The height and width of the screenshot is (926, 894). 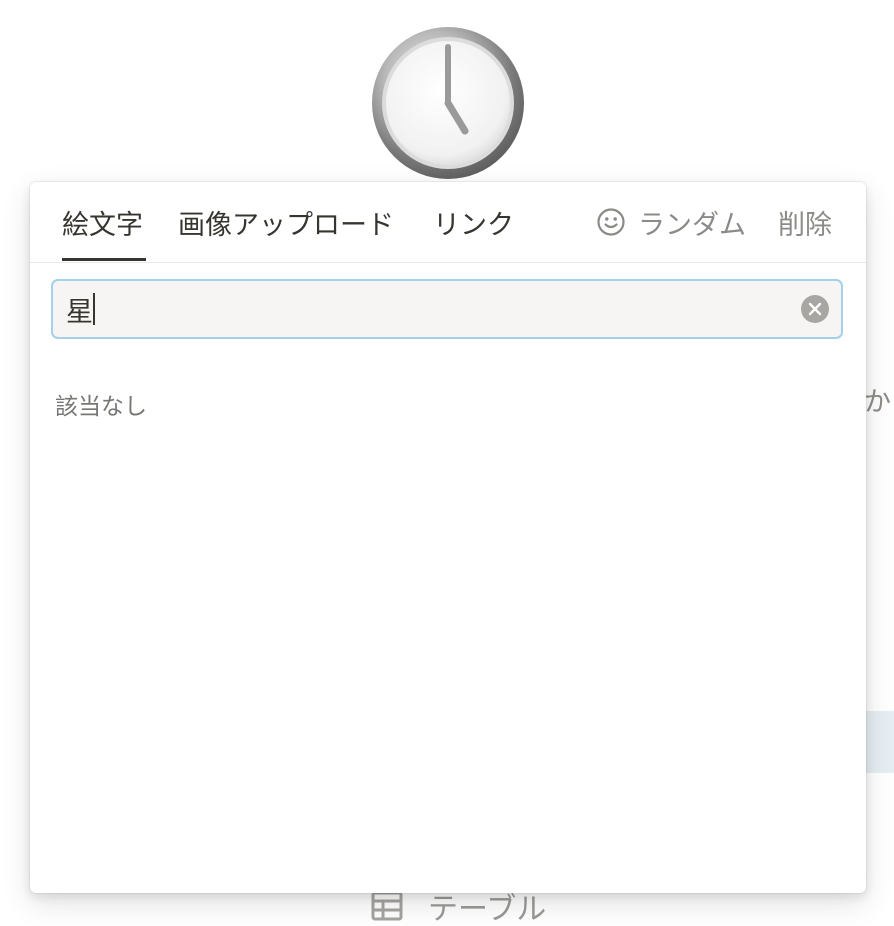 What do you see at coordinates (426, 309) in the screenshot?
I see `emoji-search-input` at bounding box center [426, 309].